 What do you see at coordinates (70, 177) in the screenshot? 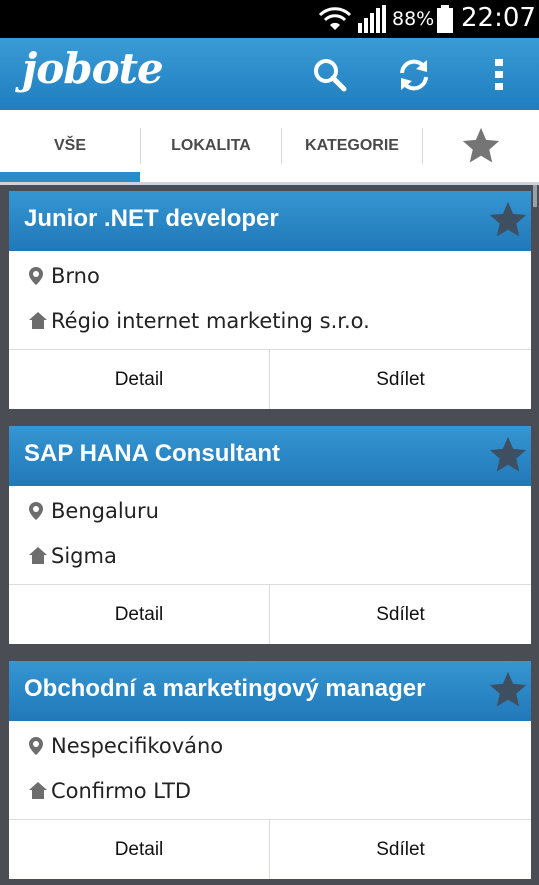
I see `active-tab-indicator` at bounding box center [70, 177].